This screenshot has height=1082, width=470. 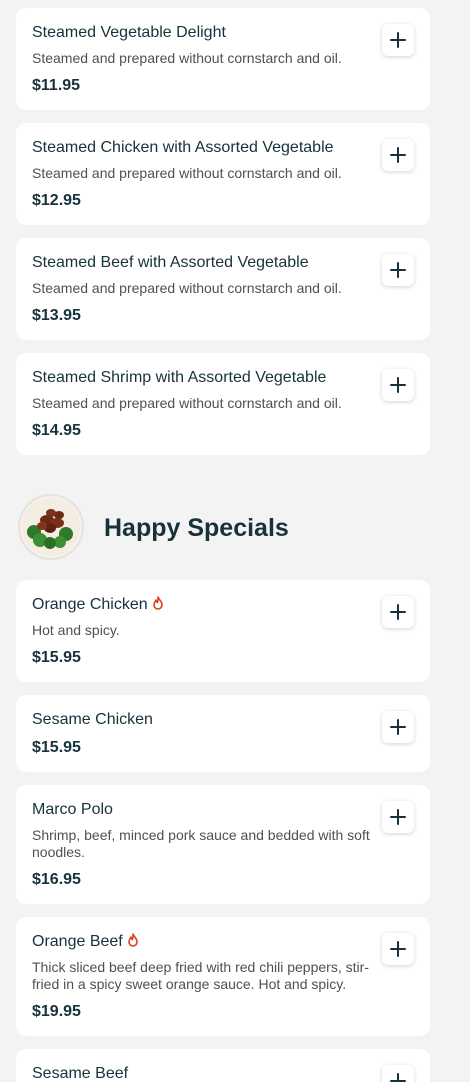 I want to click on item-price: $12.95, so click(x=56, y=200).